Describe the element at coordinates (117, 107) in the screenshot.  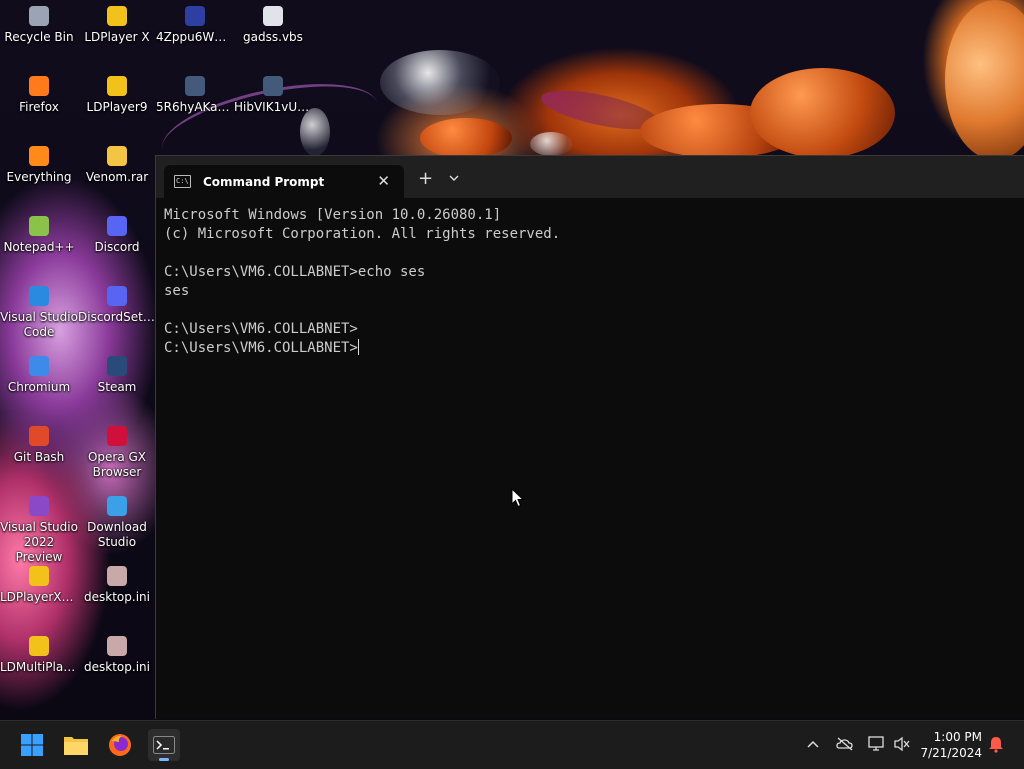
I see `desktop-icon-label: LDPlayer9` at that location.